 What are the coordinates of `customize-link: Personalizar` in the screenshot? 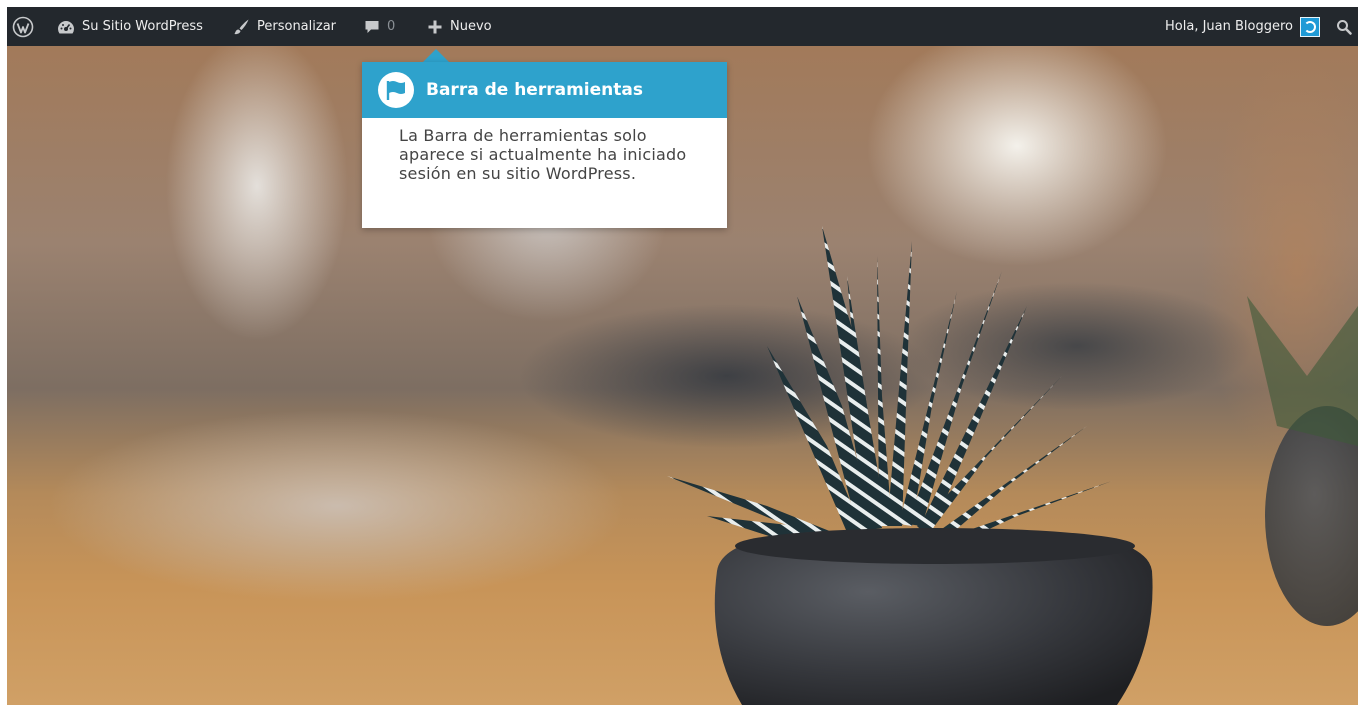 It's located at (284, 26).